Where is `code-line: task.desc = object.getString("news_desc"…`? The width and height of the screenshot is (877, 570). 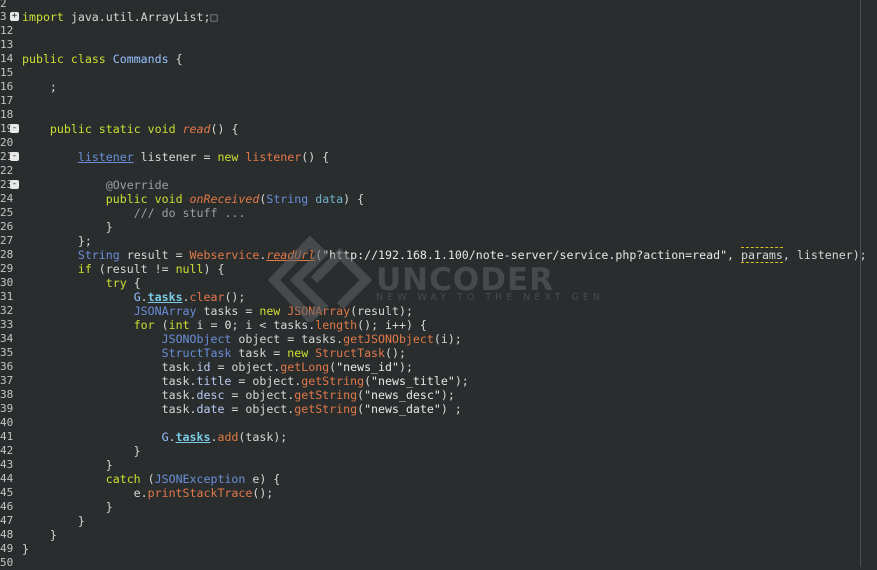
code-line: task.desc = object.getString("news_desc"… is located at coordinates (238, 395).